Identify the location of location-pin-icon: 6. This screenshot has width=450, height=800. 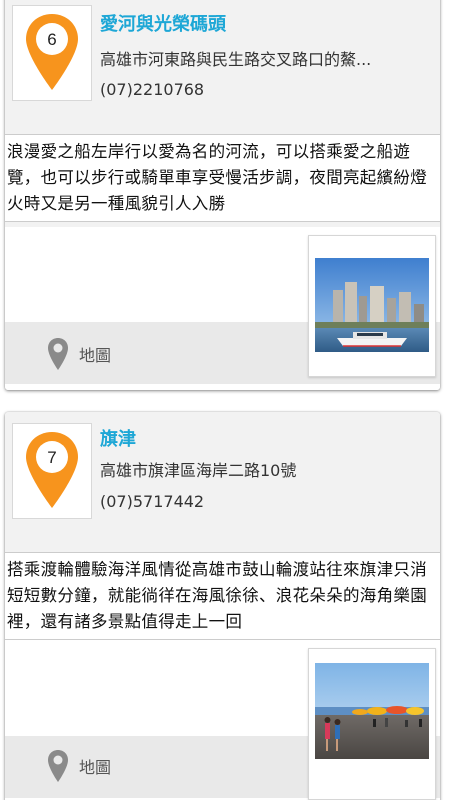
(52, 52).